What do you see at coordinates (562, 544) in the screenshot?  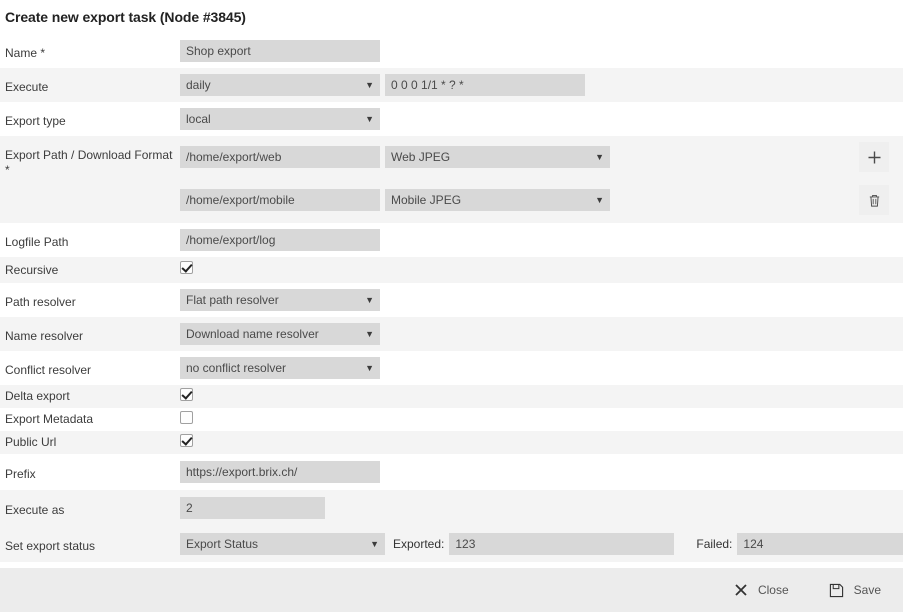 I see `exported-count-input` at bounding box center [562, 544].